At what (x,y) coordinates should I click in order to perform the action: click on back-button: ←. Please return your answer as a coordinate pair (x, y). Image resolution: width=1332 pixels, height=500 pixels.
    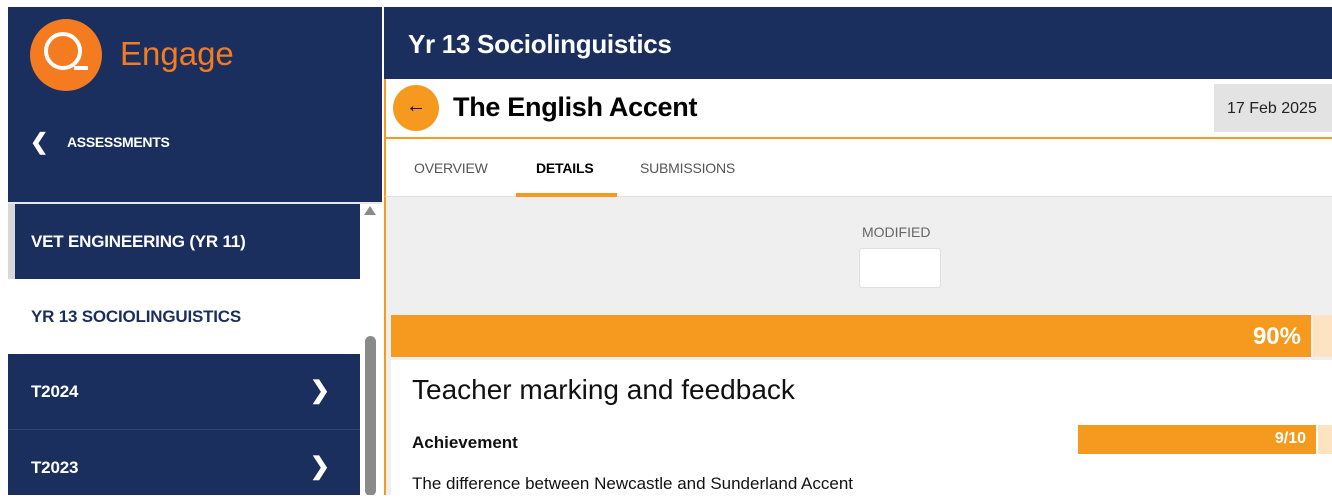
    Looking at the image, I should click on (416, 108).